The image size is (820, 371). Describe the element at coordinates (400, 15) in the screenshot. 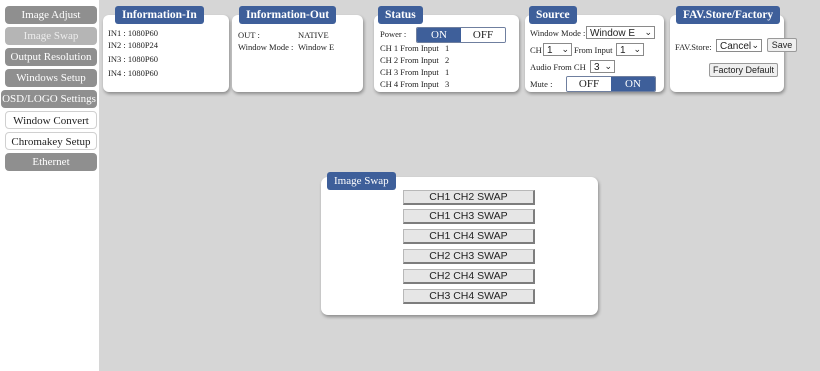

I see `status-title: Status` at that location.